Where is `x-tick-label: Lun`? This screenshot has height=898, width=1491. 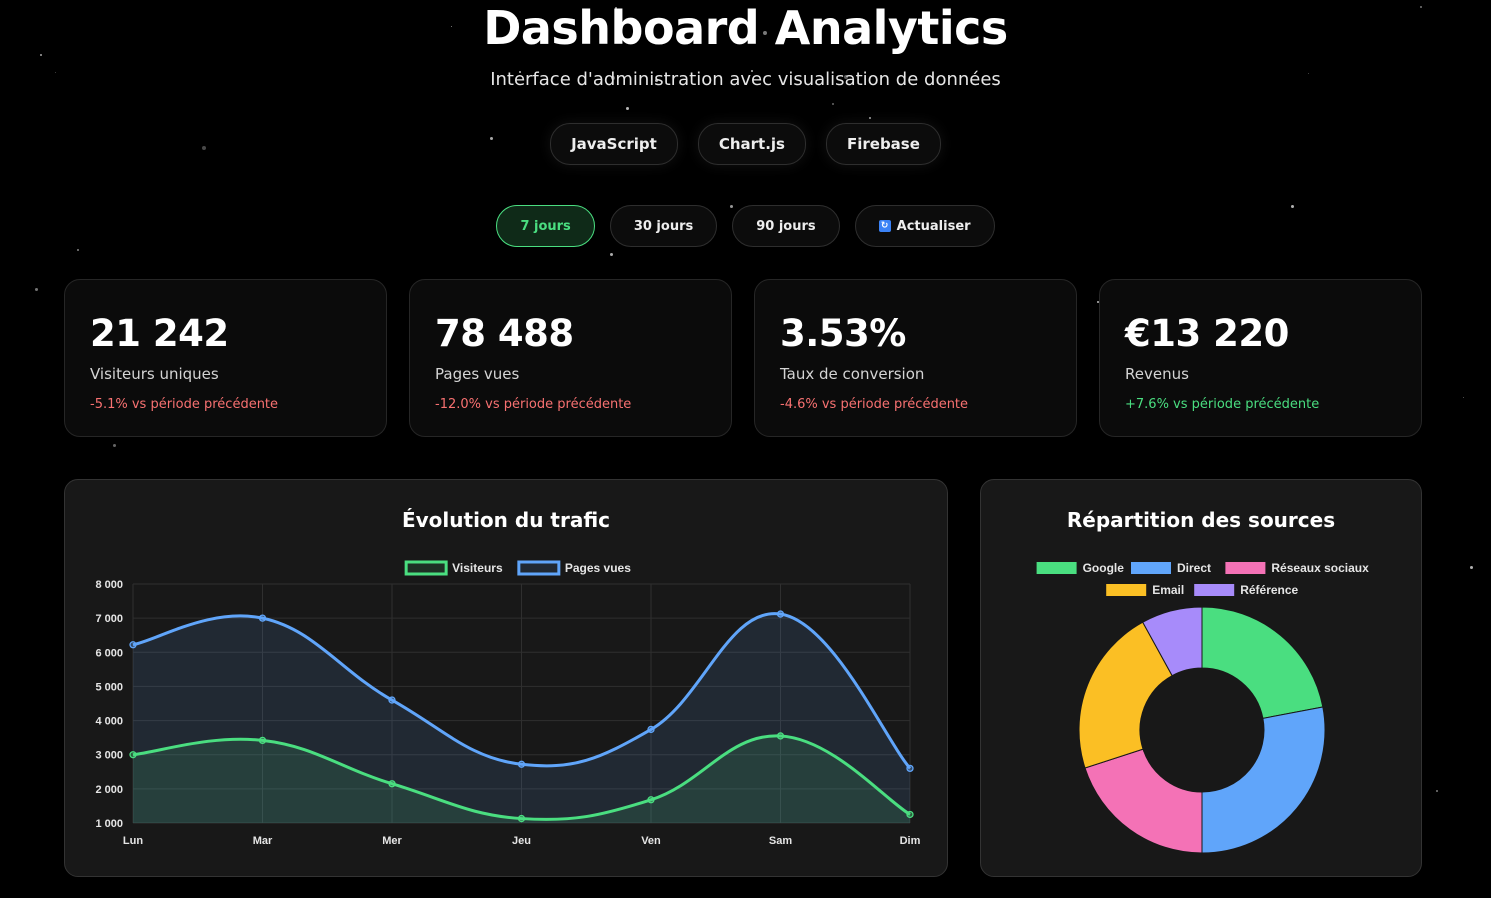
x-tick-label: Lun is located at coordinates (133, 841).